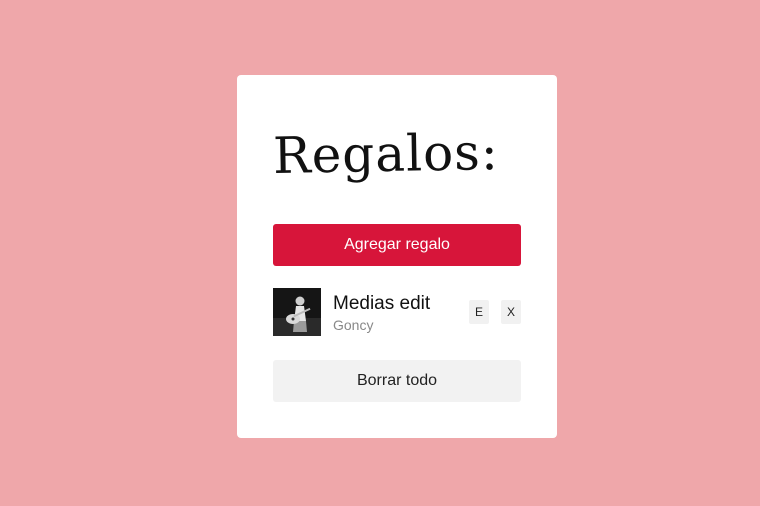  I want to click on clear-all-button: Borrar todo, so click(397, 381).